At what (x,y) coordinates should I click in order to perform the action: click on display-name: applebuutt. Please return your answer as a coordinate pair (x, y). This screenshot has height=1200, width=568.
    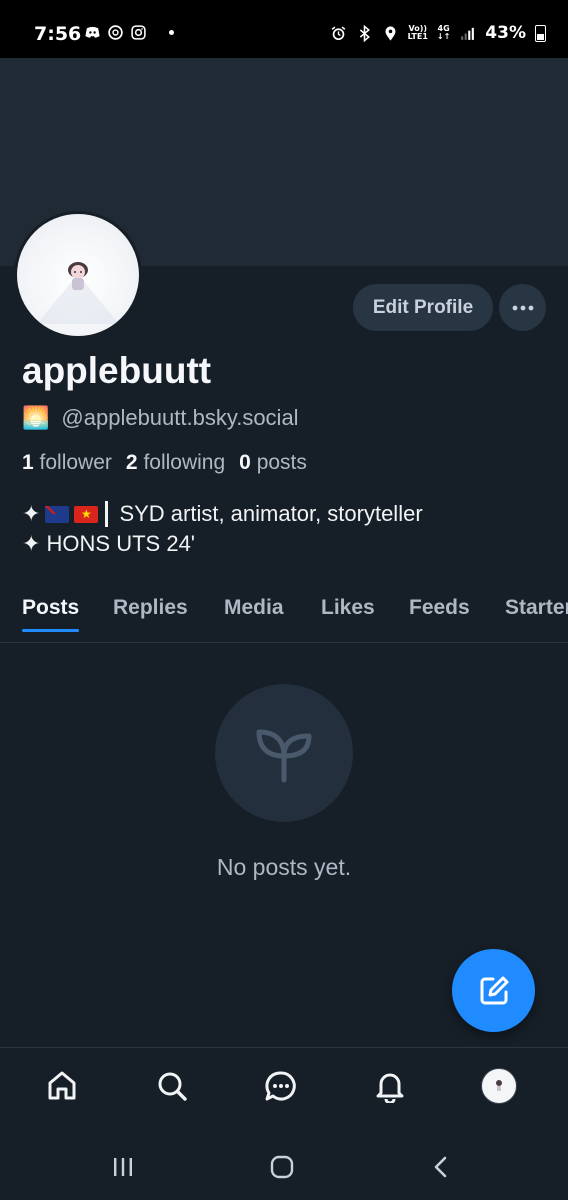
    Looking at the image, I should click on (117, 370).